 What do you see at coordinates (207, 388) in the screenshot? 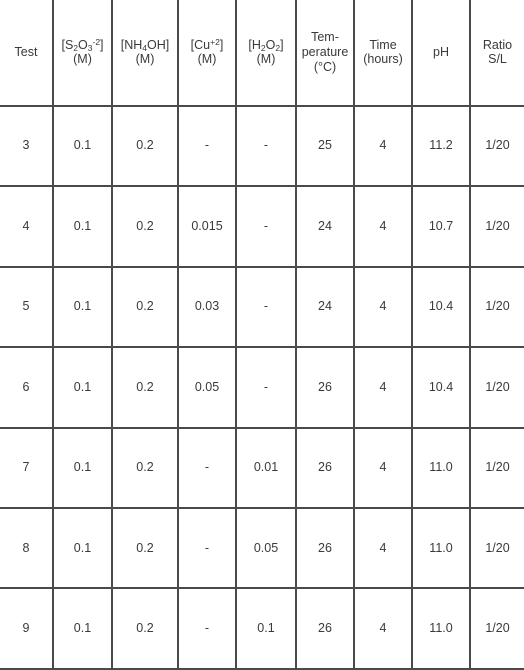
I see `cell-copper: 0.05` at bounding box center [207, 388].